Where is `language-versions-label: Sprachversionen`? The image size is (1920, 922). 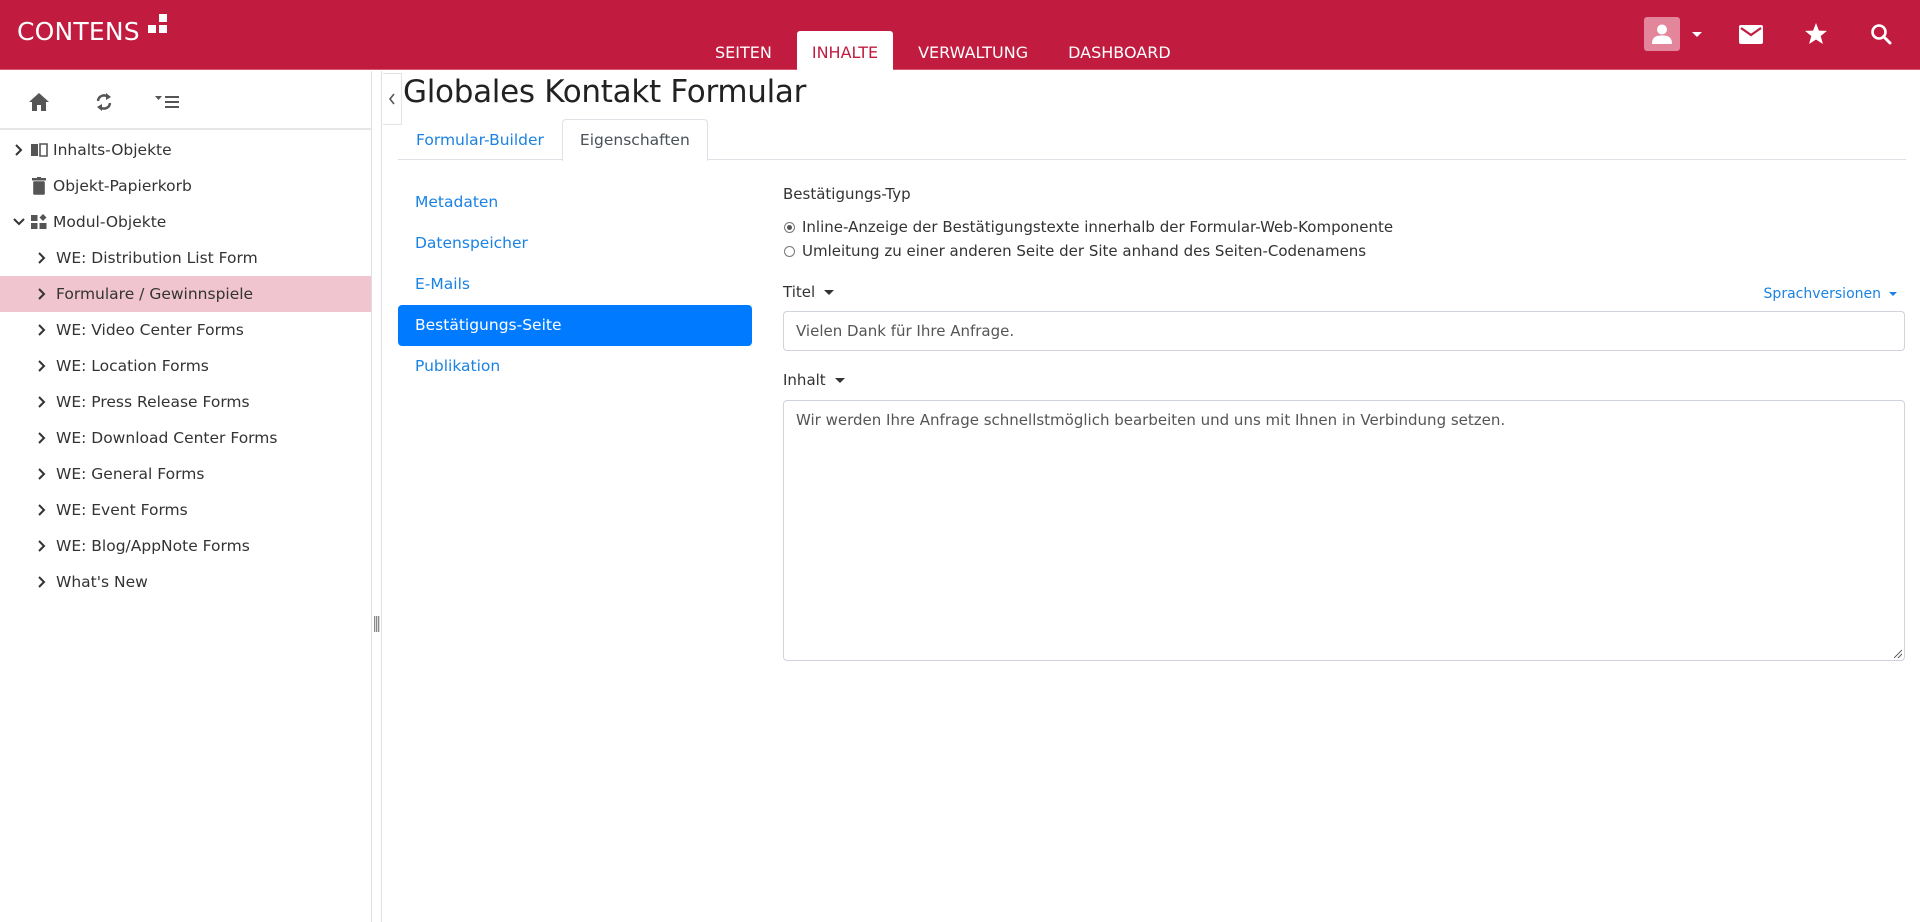 language-versions-label: Sprachversionen is located at coordinates (1822, 294).